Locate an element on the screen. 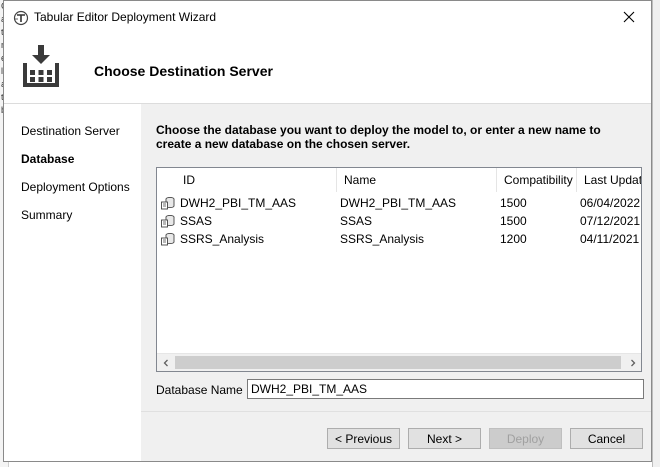  cell-compatibility: 1200 is located at coordinates (513, 239).